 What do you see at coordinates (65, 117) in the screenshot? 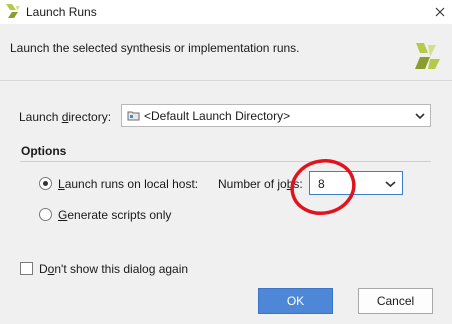
I see `launch-directory-label: Launch directory:` at bounding box center [65, 117].